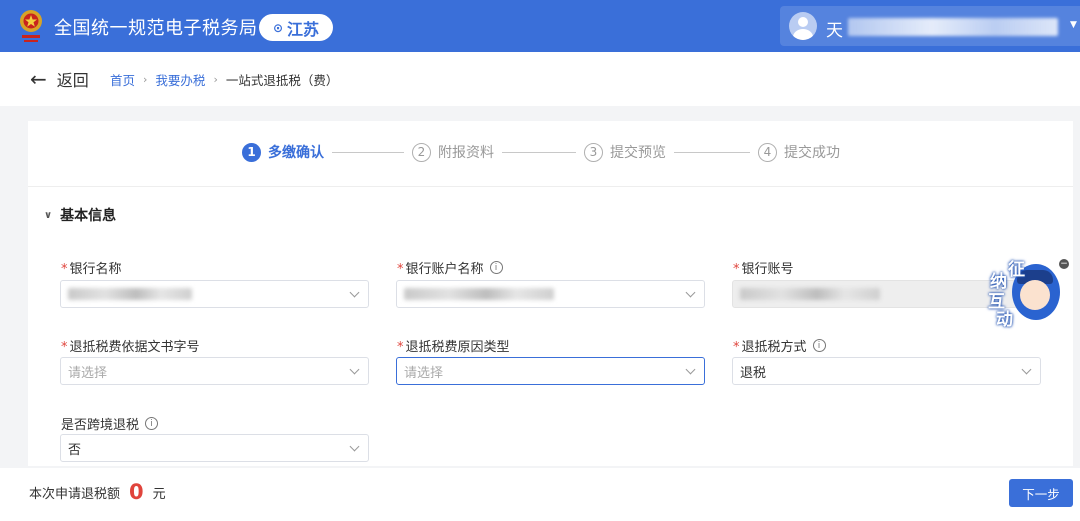  I want to click on user-menu: 天 ▼, so click(930, 26).